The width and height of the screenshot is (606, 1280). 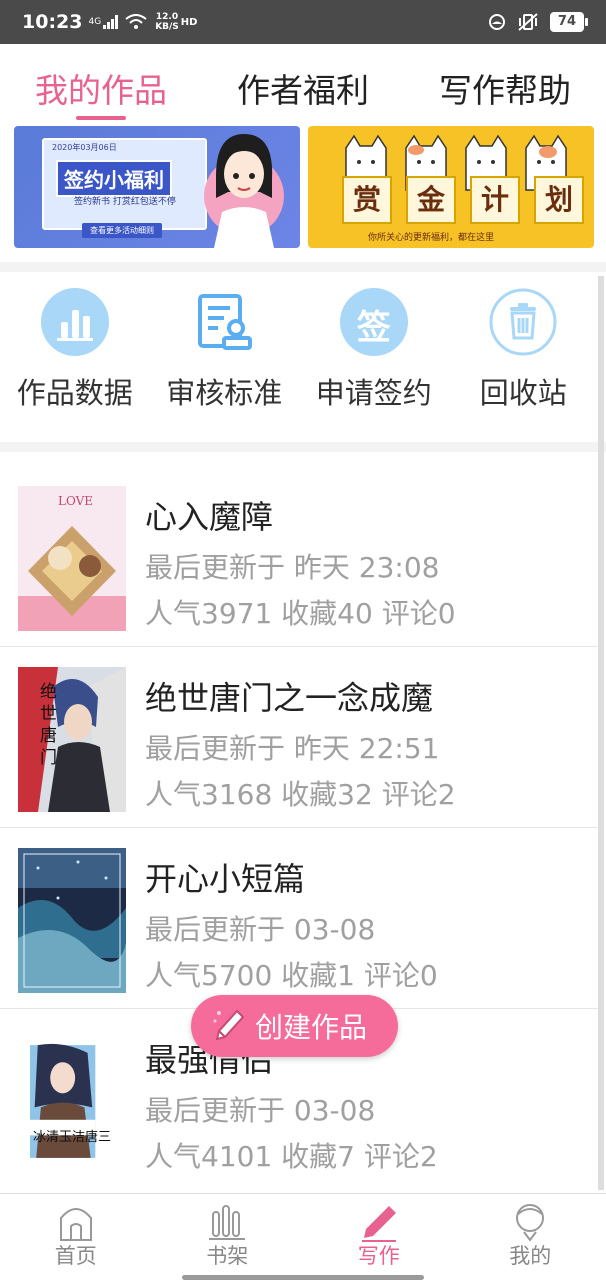 What do you see at coordinates (229, 1025) in the screenshot?
I see `pencil-icon` at bounding box center [229, 1025].